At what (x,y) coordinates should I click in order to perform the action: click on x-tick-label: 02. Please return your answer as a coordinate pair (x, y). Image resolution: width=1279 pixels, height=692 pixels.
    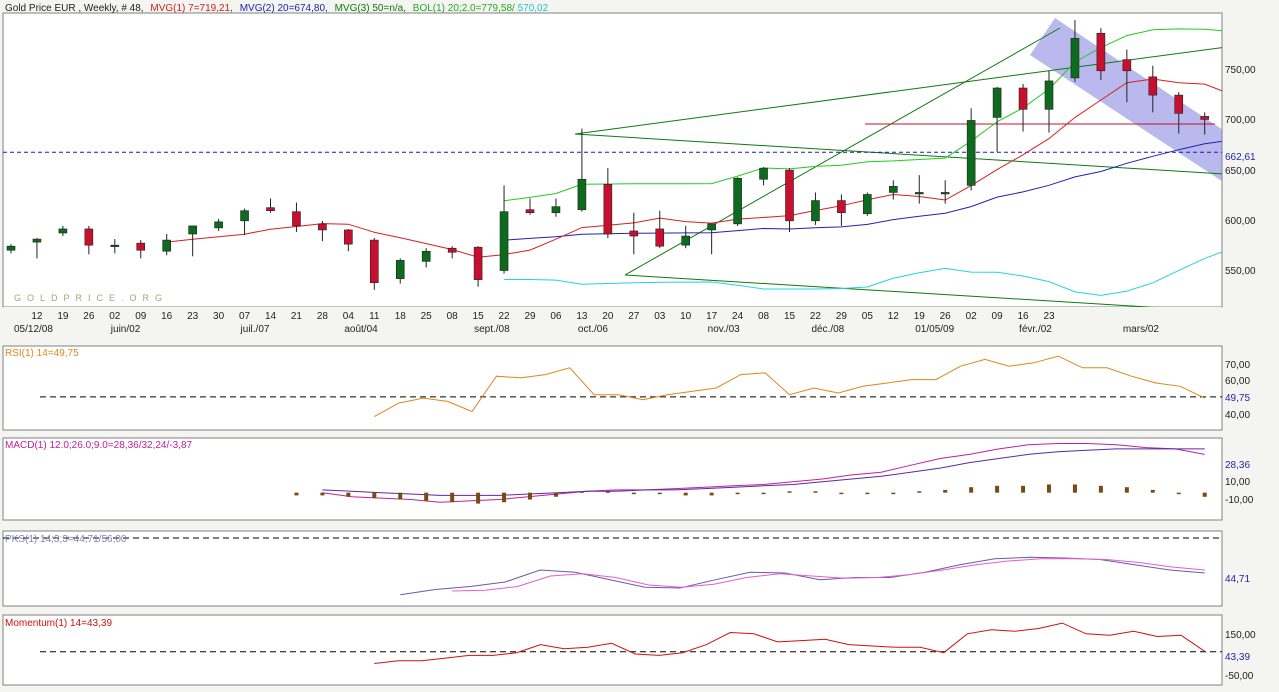
    Looking at the image, I should click on (972, 316).